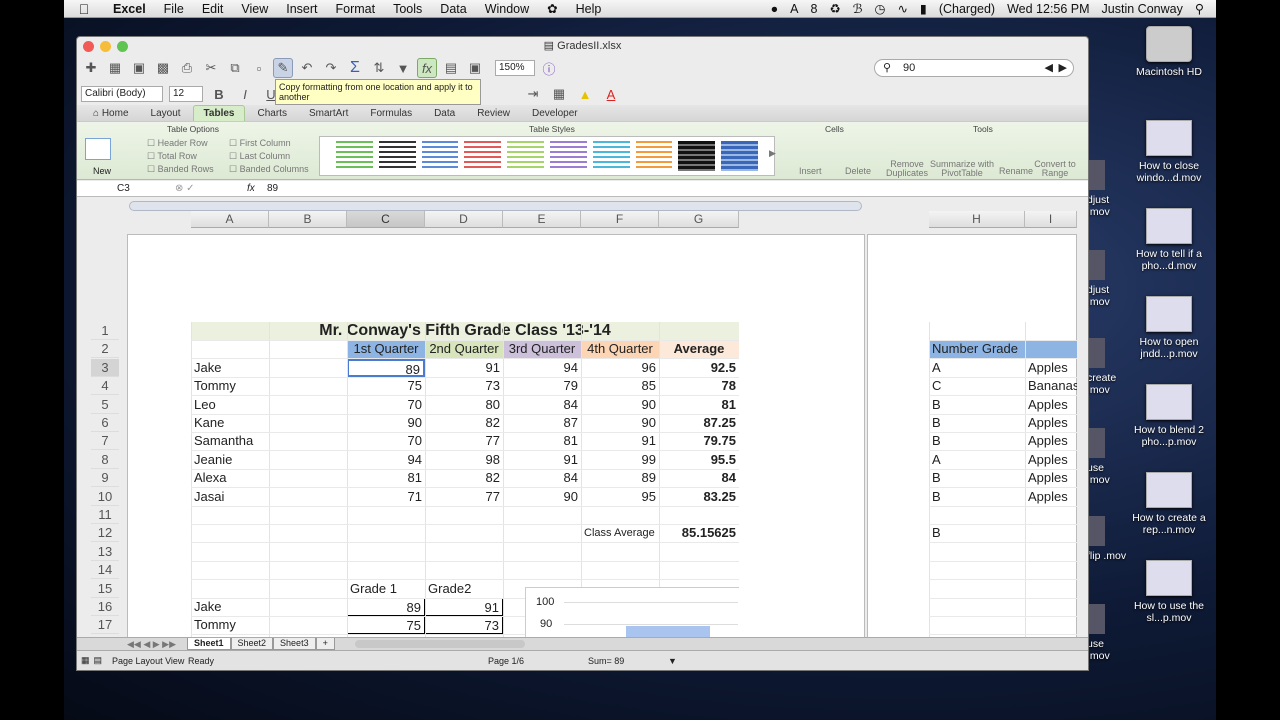 The height and width of the screenshot is (720, 1280). What do you see at coordinates (439, 644) in the screenshot?
I see `horizontal-scrollbar` at bounding box center [439, 644].